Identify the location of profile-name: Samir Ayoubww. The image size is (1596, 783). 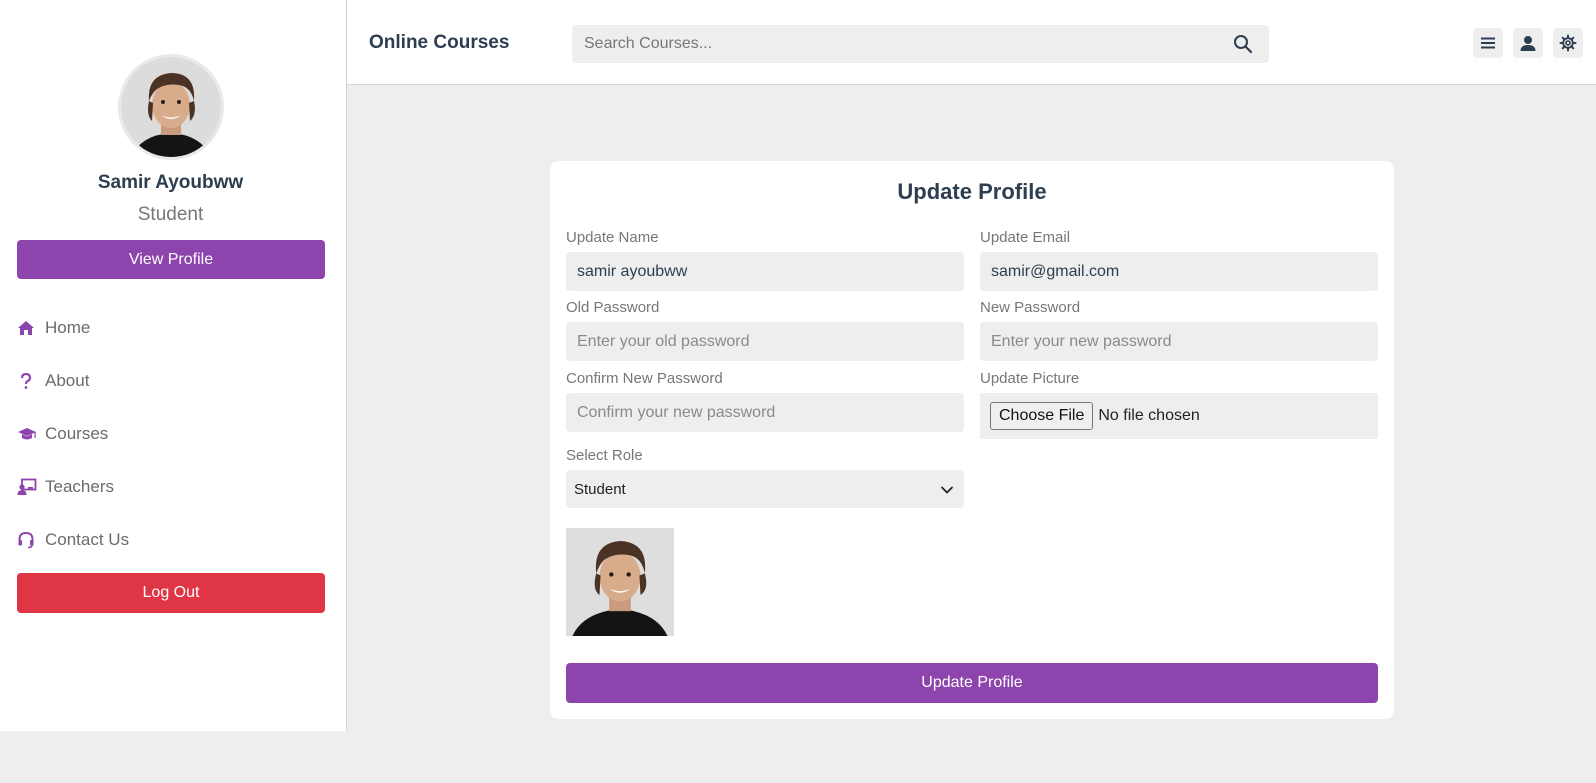
(170, 182).